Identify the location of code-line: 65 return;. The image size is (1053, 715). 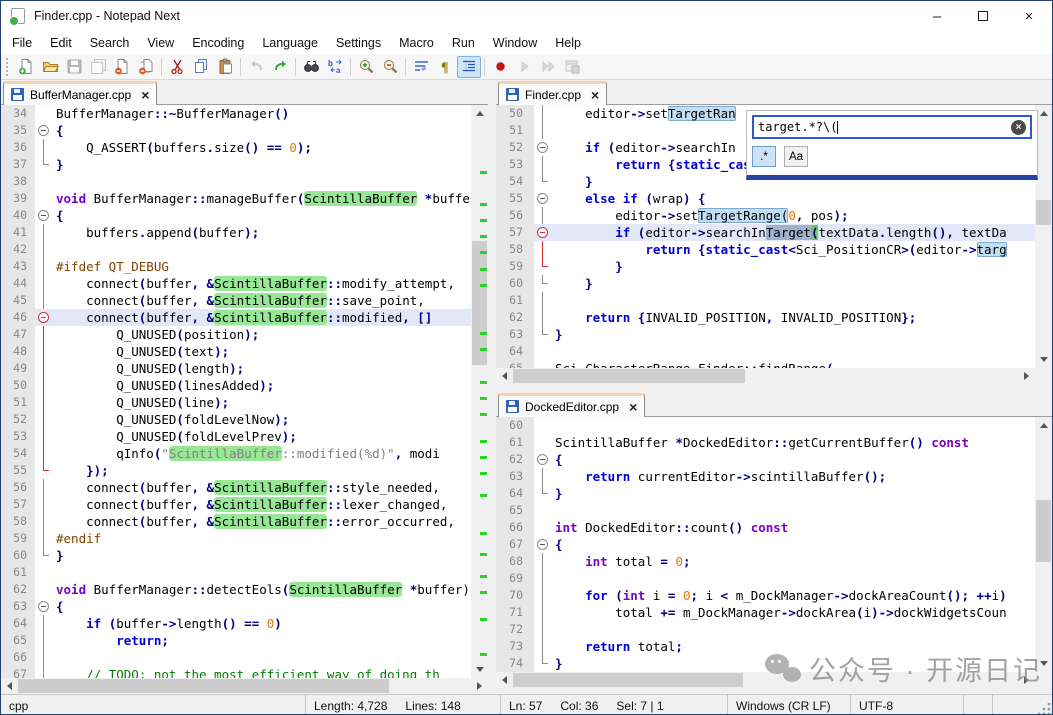
(236, 640).